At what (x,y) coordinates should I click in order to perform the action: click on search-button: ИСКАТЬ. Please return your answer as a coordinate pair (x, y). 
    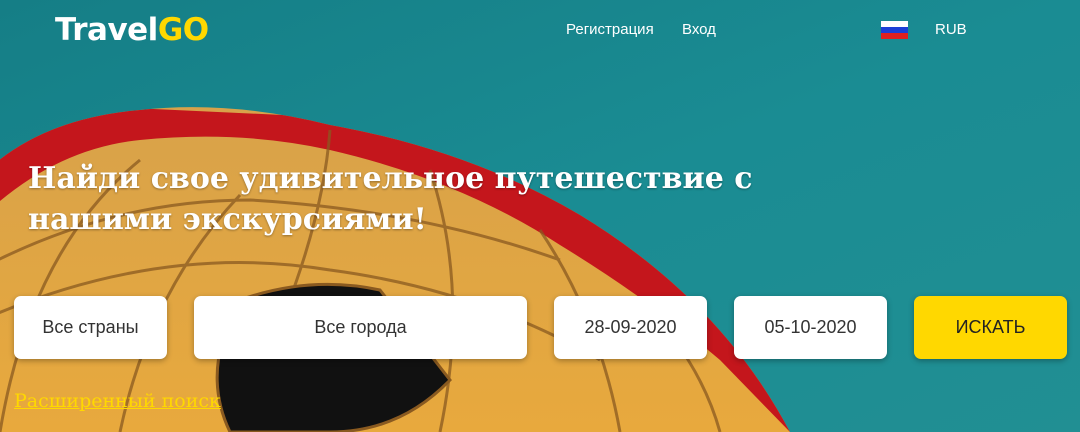
    Looking at the image, I should click on (990, 327).